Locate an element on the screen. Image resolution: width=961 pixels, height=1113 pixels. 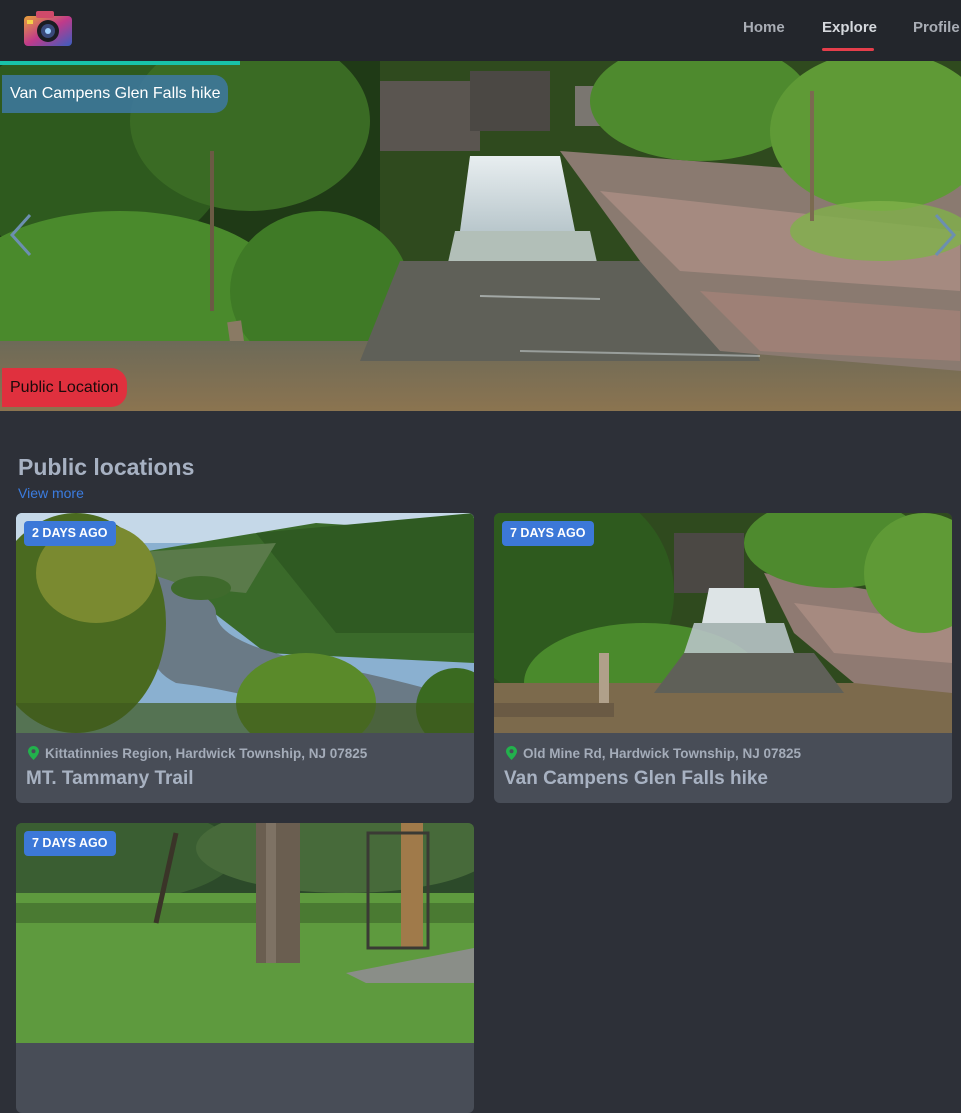
location-card: 7 DAYS AGO is located at coordinates (245, 968).